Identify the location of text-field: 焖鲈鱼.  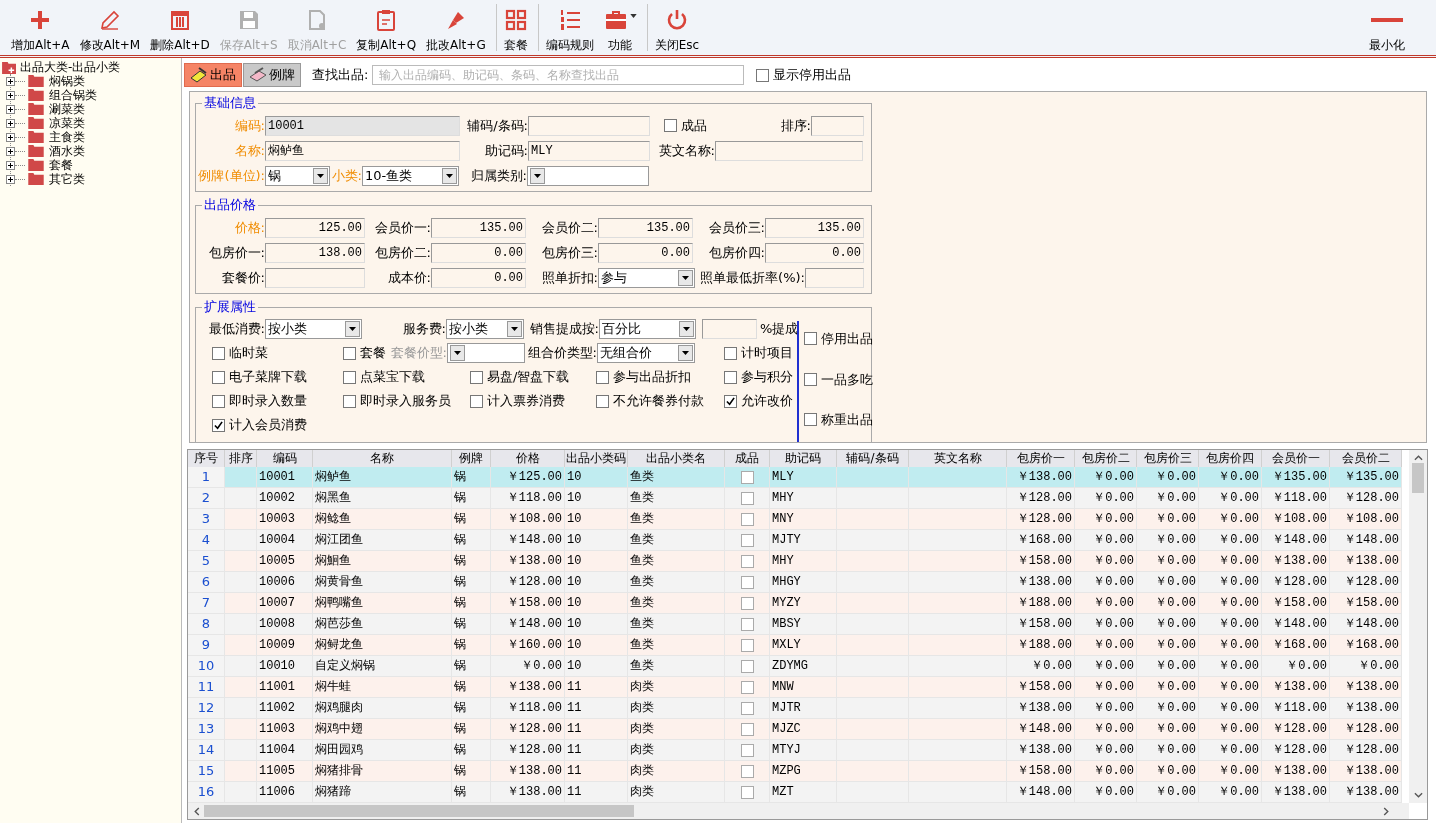
(362, 150).